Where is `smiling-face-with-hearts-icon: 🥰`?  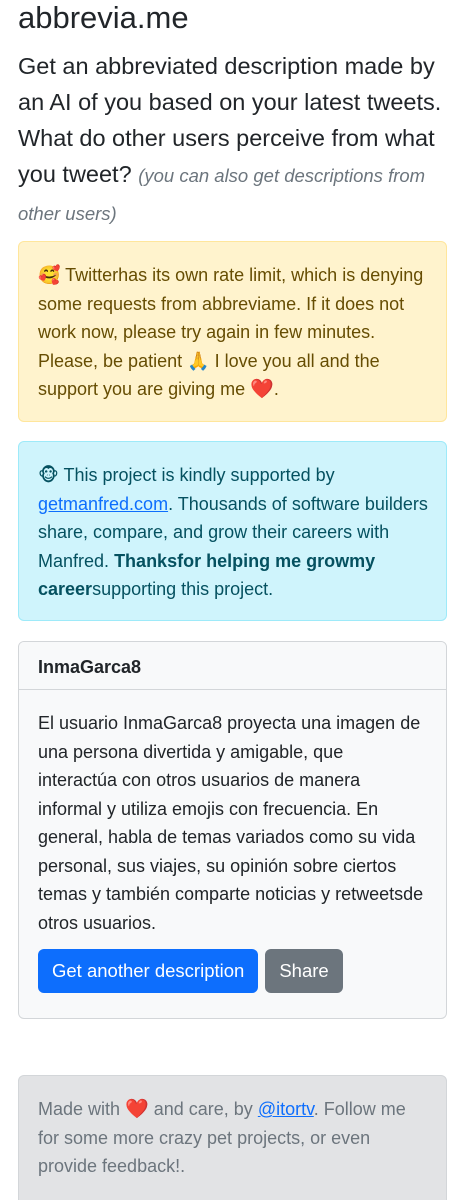
smiling-face-with-hearts-icon: 🥰 is located at coordinates (49, 275).